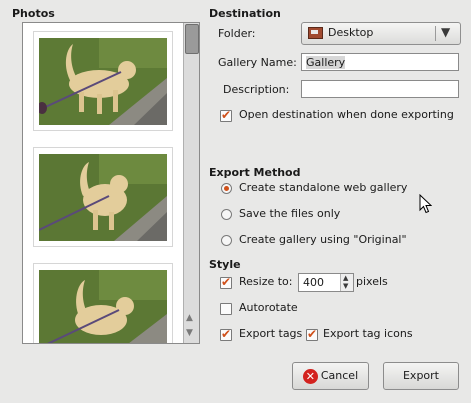 The width and height of the screenshot is (471, 403). I want to click on destination-heading: Destination, so click(245, 13).